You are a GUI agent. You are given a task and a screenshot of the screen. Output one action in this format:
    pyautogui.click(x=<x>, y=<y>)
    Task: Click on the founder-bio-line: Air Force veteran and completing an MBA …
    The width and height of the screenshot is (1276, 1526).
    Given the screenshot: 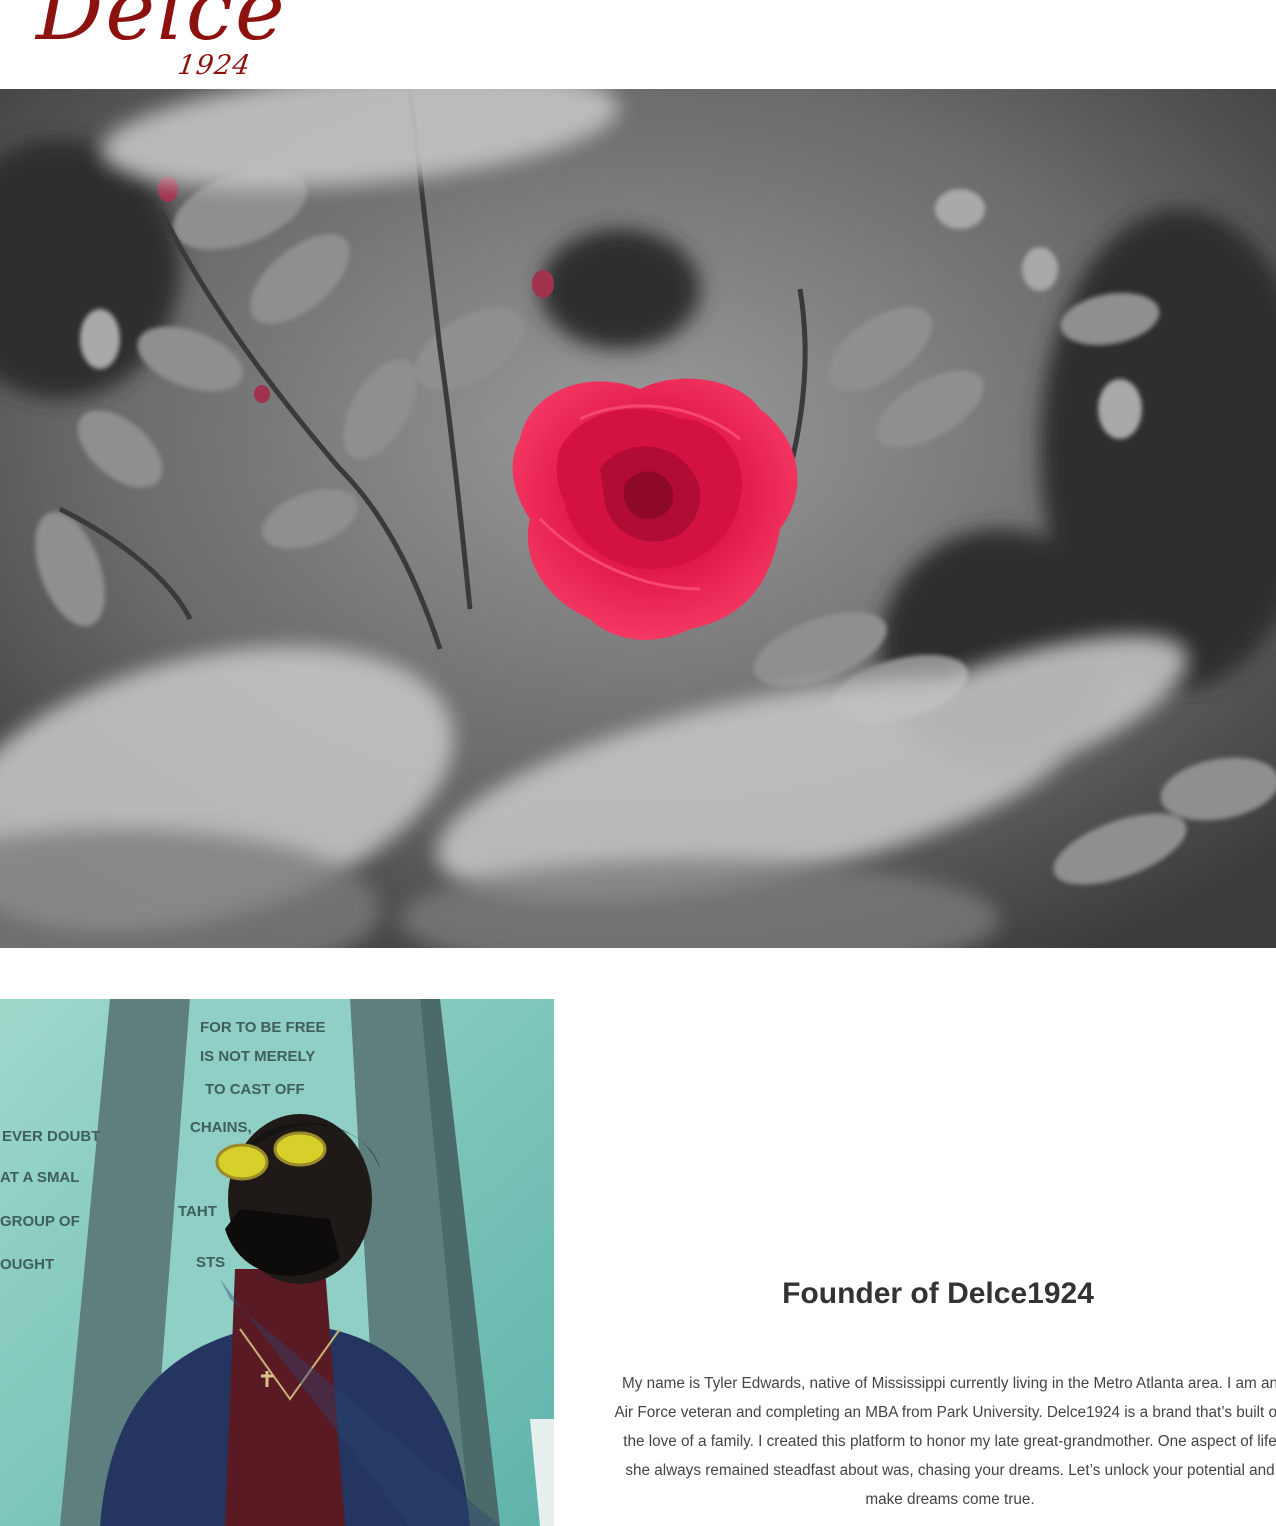 What is the action you would take?
    pyautogui.click(x=945, y=1412)
    